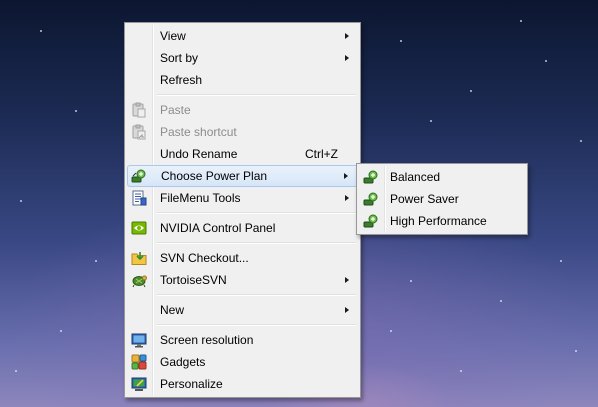 Image resolution: width=598 pixels, height=407 pixels. Describe the element at coordinates (415, 177) in the screenshot. I see `submenu-item-label: Balanced` at that location.